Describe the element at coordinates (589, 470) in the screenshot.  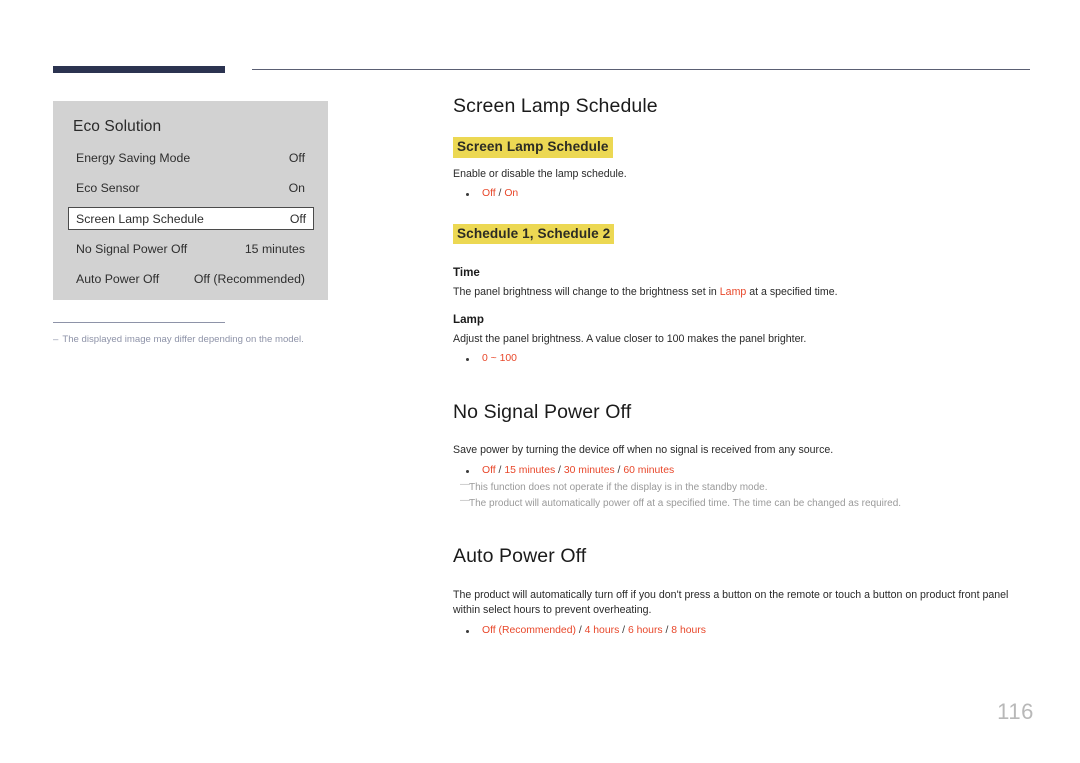
I see `option-value: 30 minutes` at that location.